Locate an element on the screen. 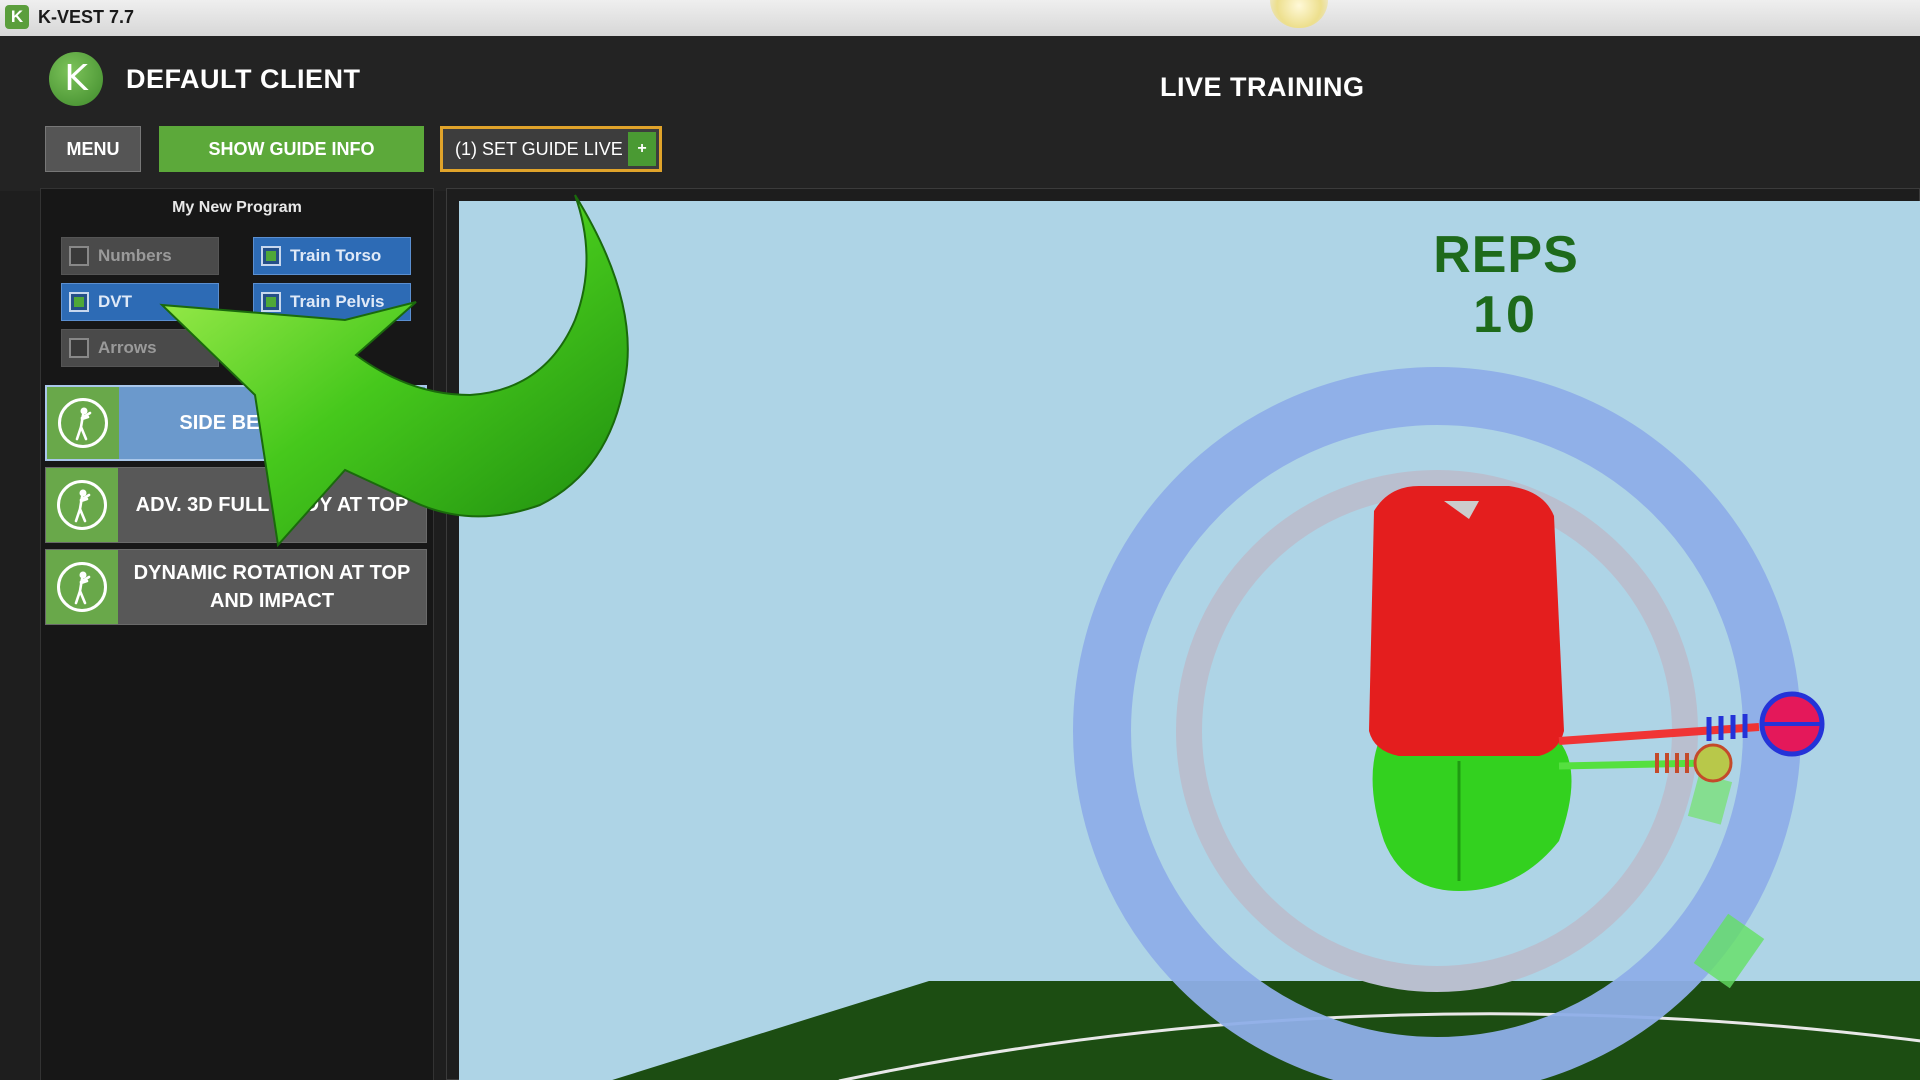 The image size is (1920, 1080). option-label: DVT is located at coordinates (115, 301).